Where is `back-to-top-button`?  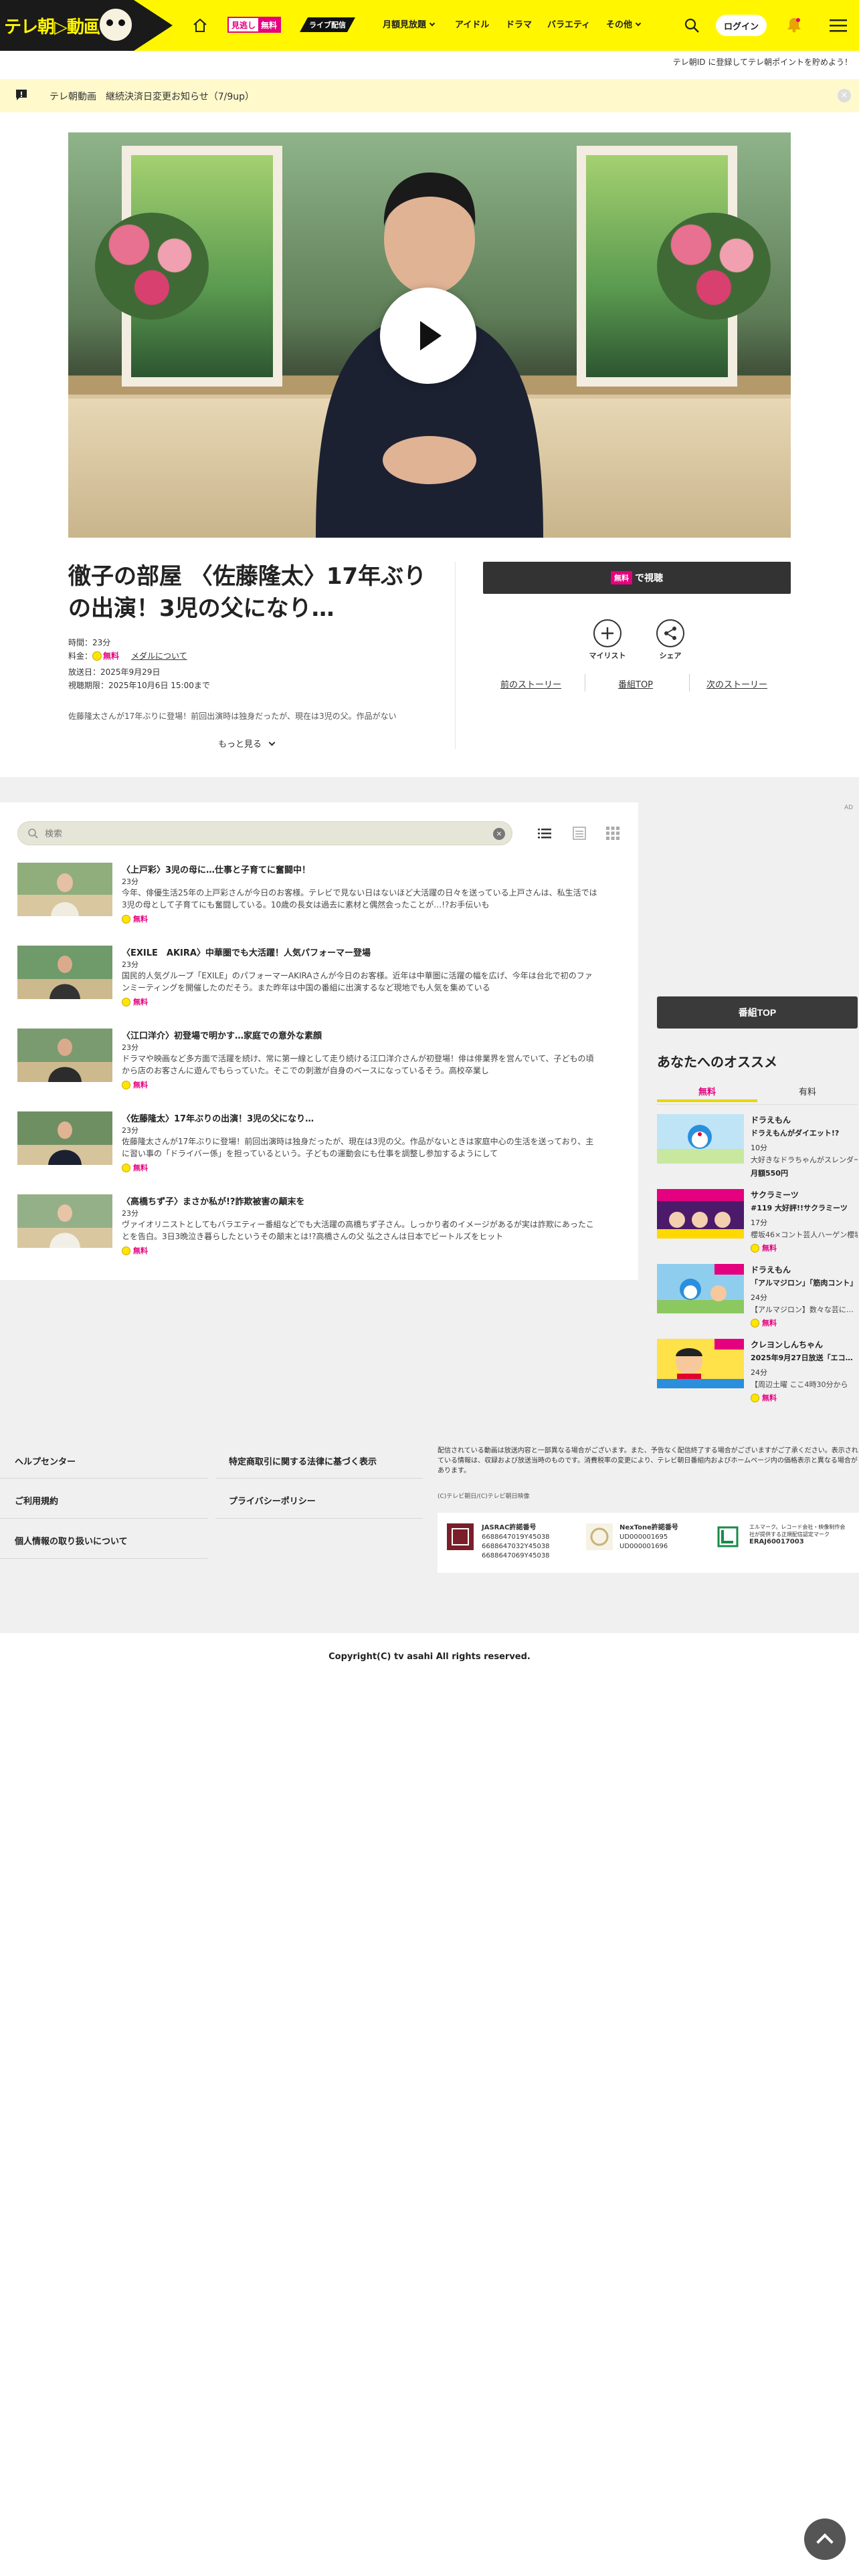 back-to-top-button is located at coordinates (825, 2539).